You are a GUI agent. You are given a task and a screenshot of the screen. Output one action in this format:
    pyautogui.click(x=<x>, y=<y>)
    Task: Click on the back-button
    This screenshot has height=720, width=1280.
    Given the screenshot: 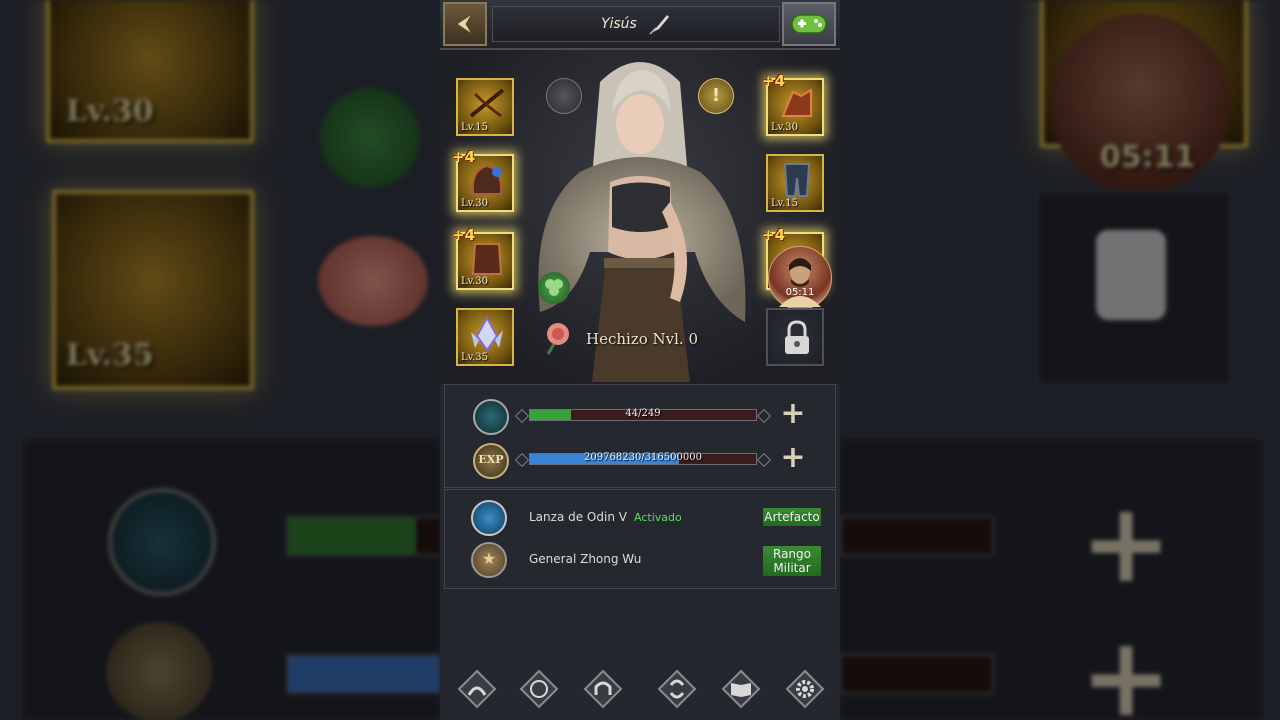 What is the action you would take?
    pyautogui.click(x=465, y=24)
    